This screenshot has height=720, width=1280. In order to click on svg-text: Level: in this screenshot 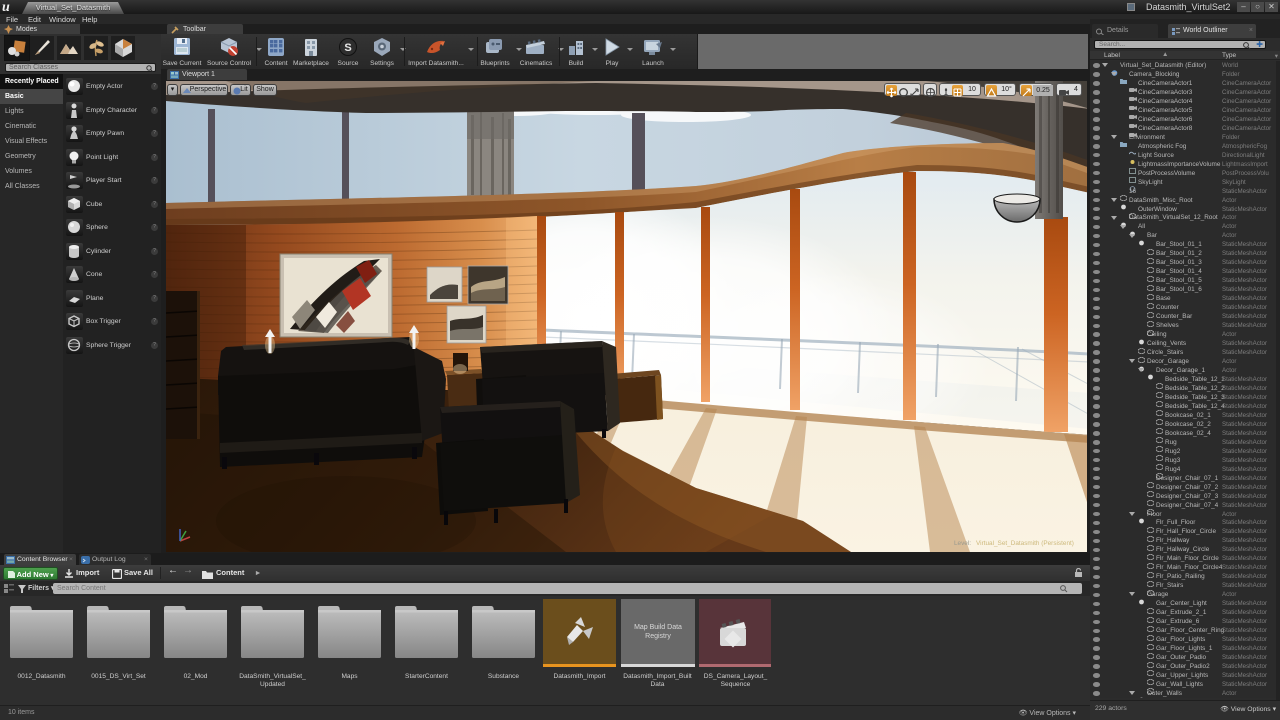, I will do `click(962, 543)`.